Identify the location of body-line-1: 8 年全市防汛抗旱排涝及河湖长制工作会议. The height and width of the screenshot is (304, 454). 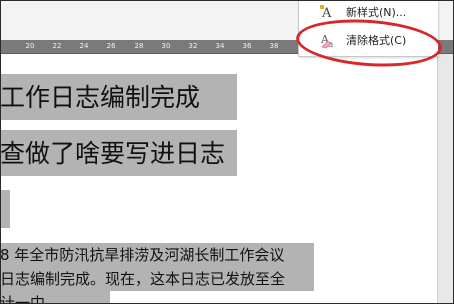
(142, 255).